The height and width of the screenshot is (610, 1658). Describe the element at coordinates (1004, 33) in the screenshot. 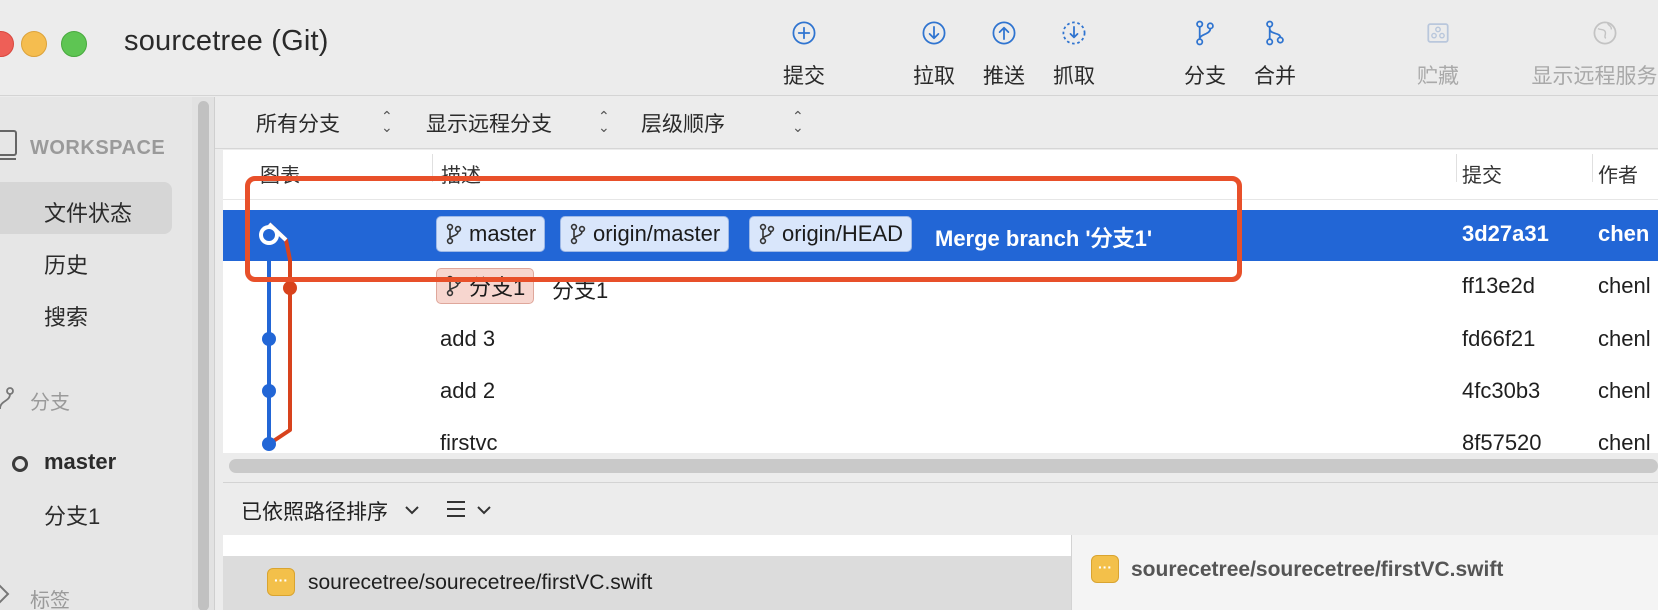

I see `arrow-up-circle-icon` at that location.